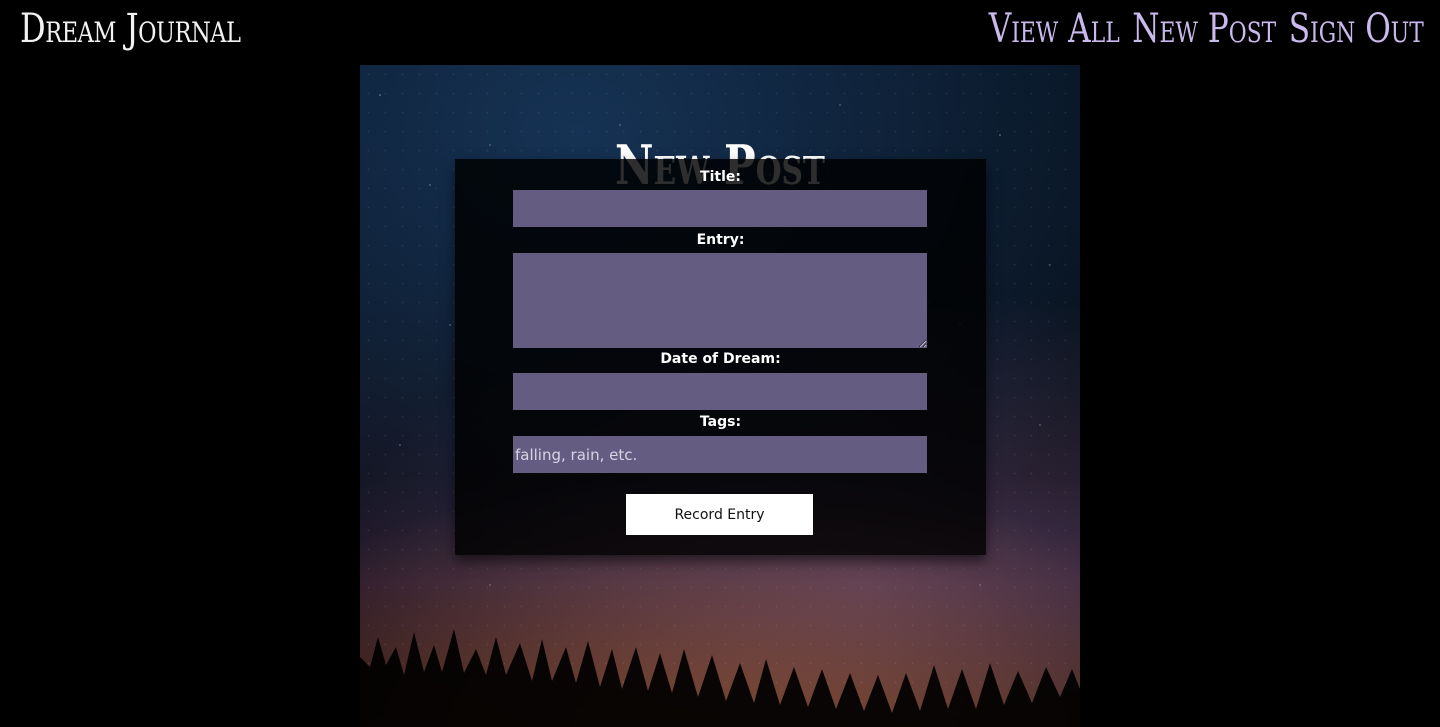 Image resolution: width=1440 pixels, height=727 pixels. I want to click on title-input, so click(720, 208).